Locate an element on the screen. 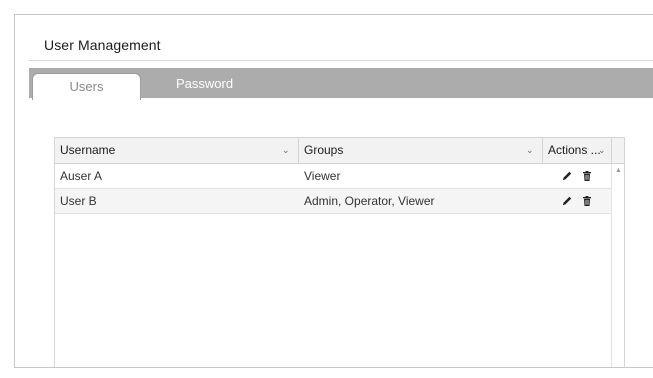 The height and width of the screenshot is (378, 653). table-row: User B Admin, Operator, Viewer is located at coordinates (333, 201).